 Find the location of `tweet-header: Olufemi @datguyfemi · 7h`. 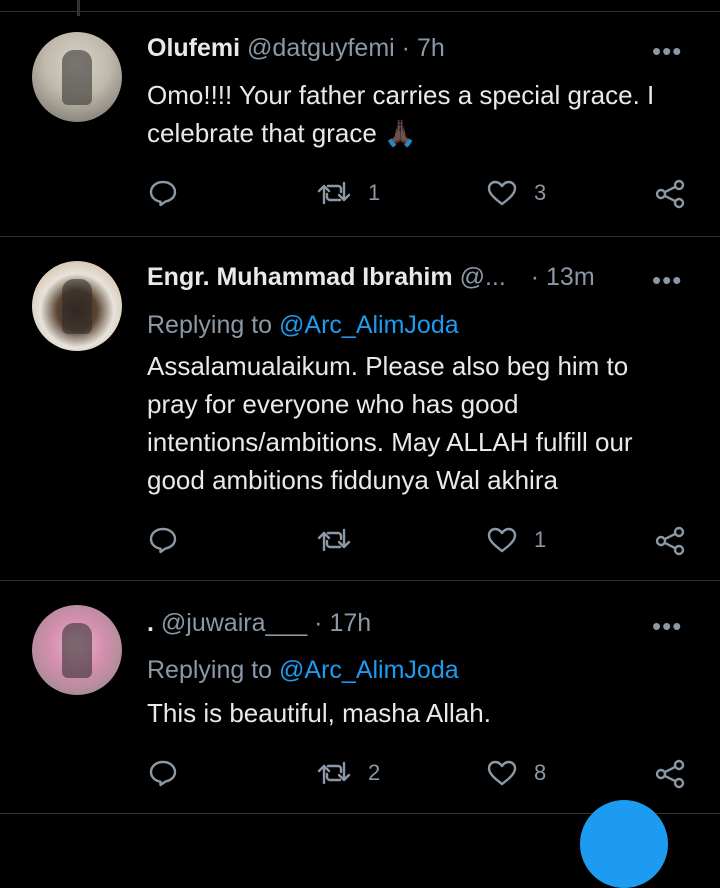

tweet-header: Olufemi @datguyfemi · 7h is located at coordinates (296, 48).